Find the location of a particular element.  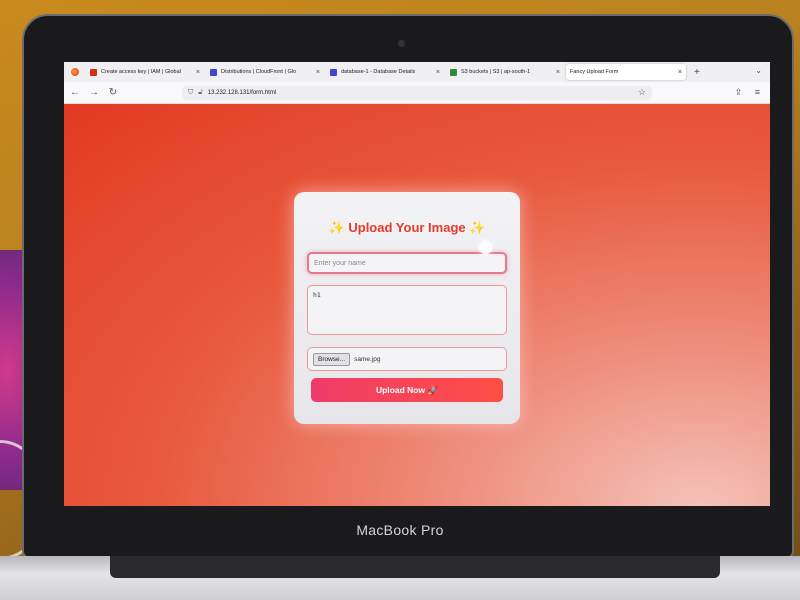

tab-s3: S3 buckets | S3 | ap-south-1 × is located at coordinates (505, 72).